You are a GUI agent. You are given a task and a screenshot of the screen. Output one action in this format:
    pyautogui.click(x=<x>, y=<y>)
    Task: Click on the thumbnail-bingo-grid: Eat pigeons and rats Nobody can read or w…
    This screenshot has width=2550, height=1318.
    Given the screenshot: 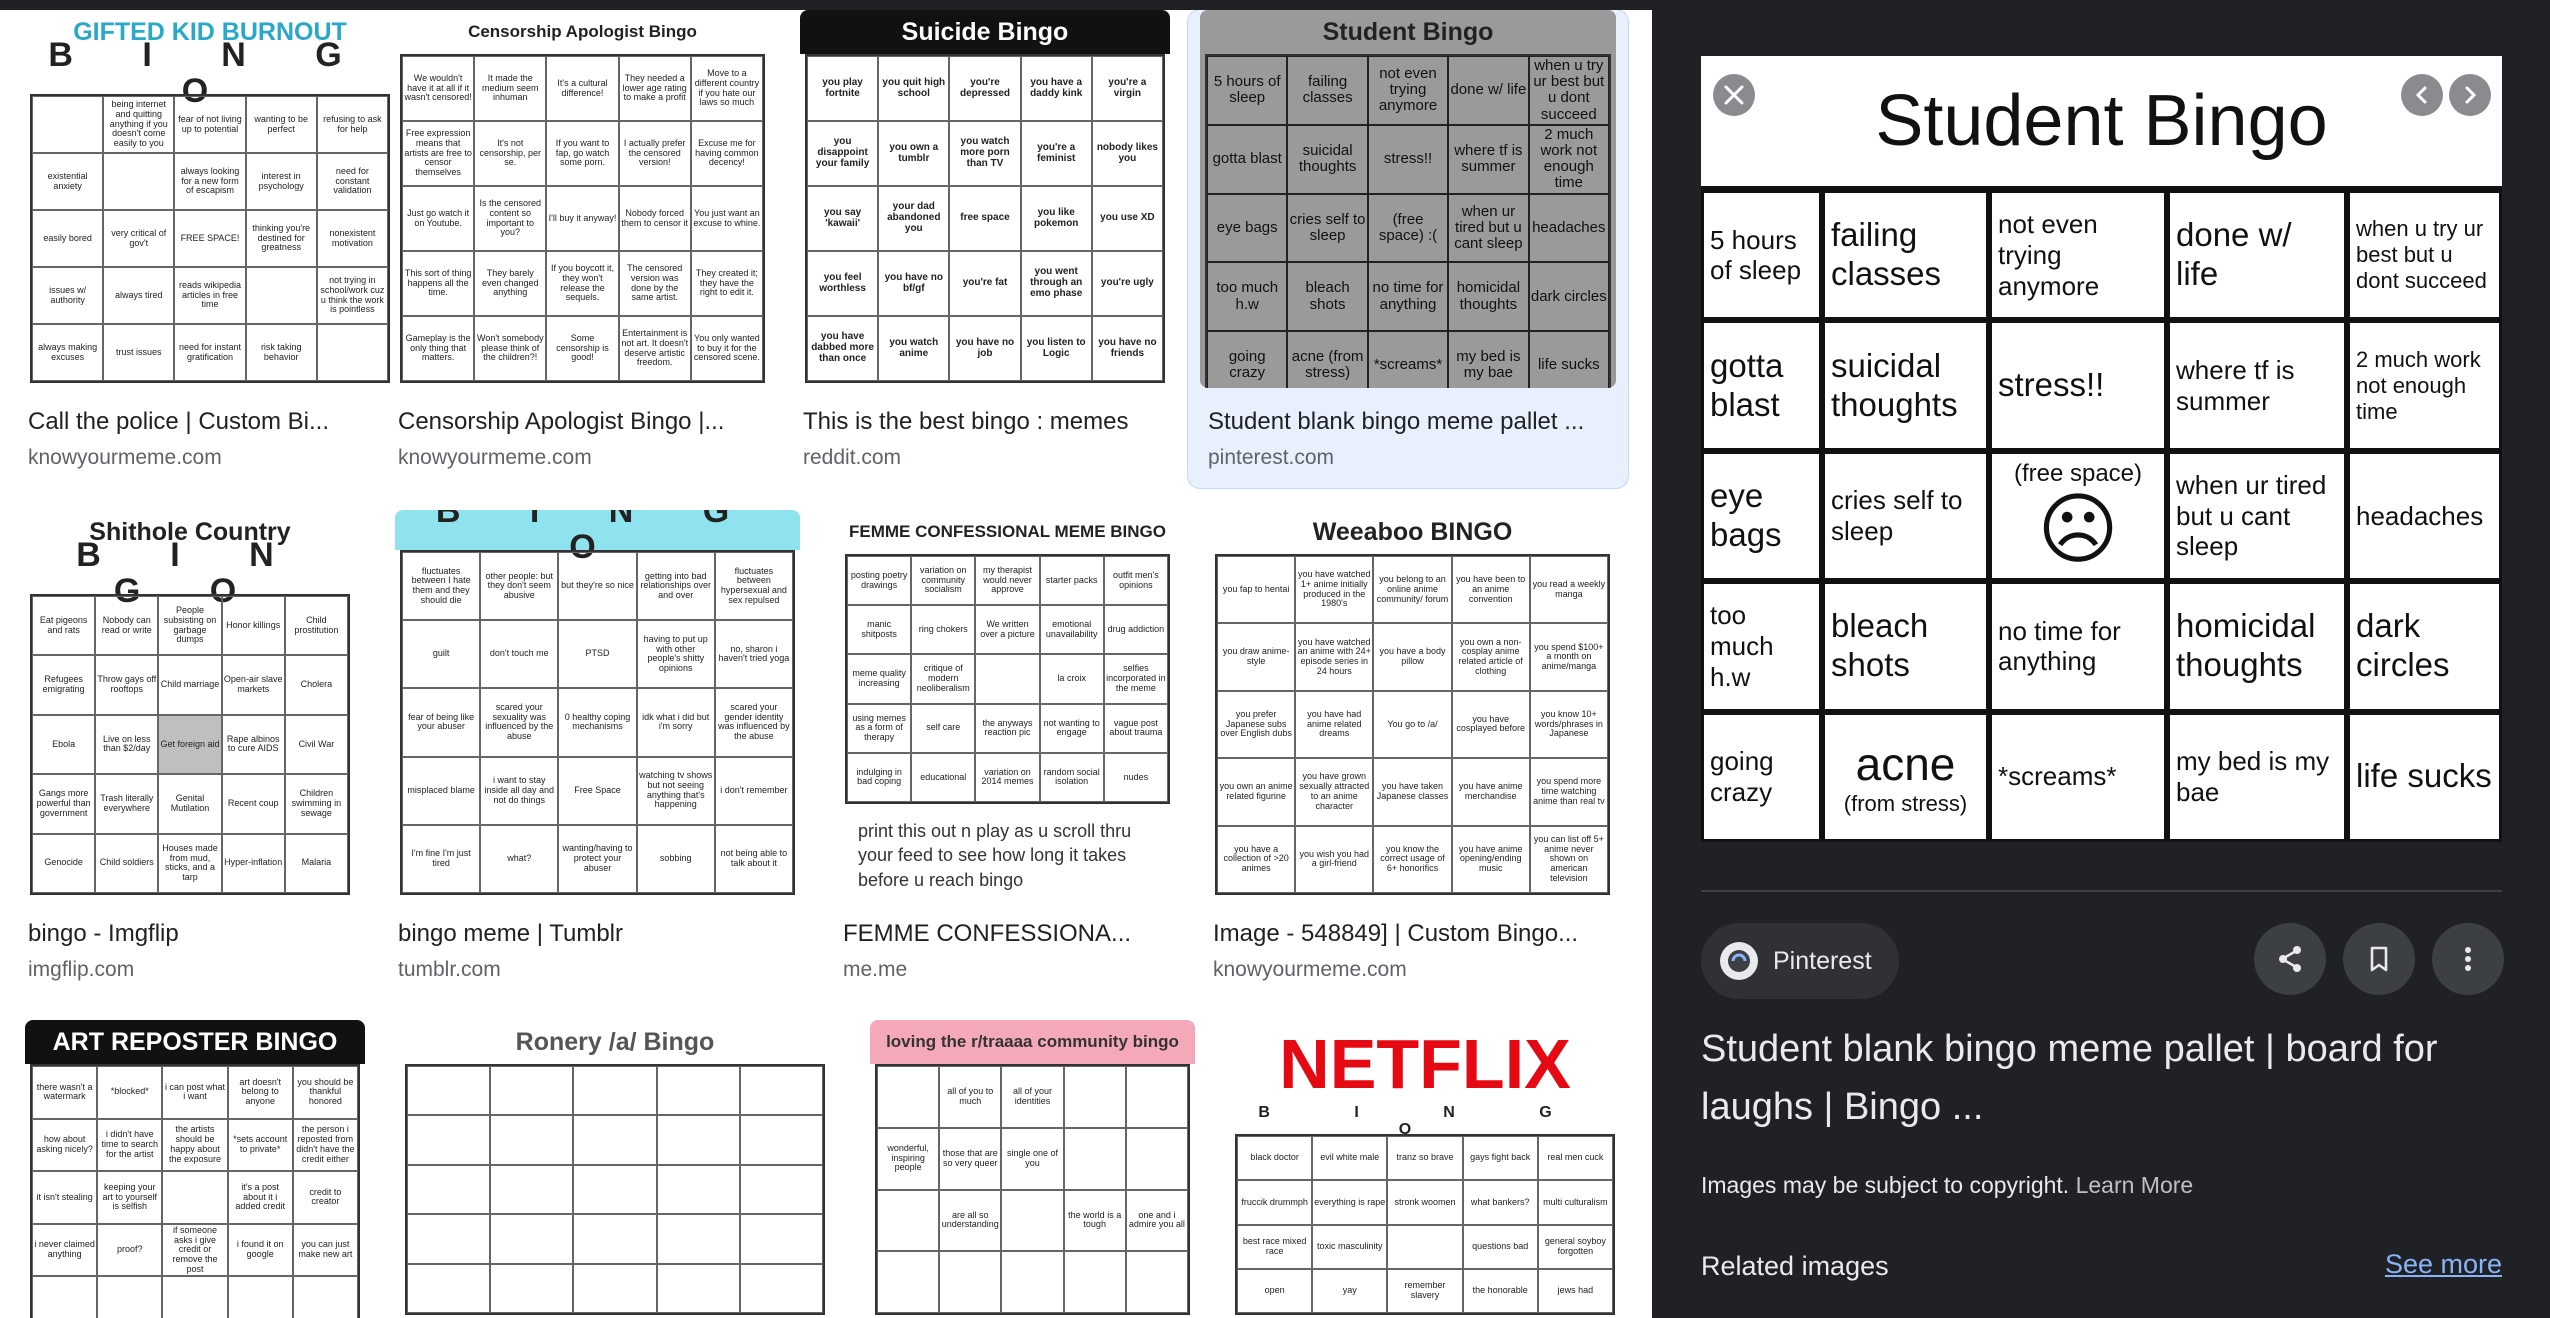 What is the action you would take?
    pyautogui.click(x=190, y=744)
    